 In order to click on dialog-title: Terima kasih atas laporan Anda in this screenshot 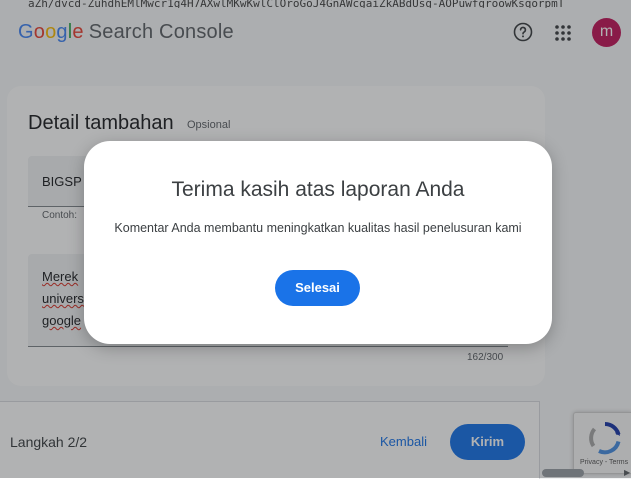, I will do `click(318, 189)`.